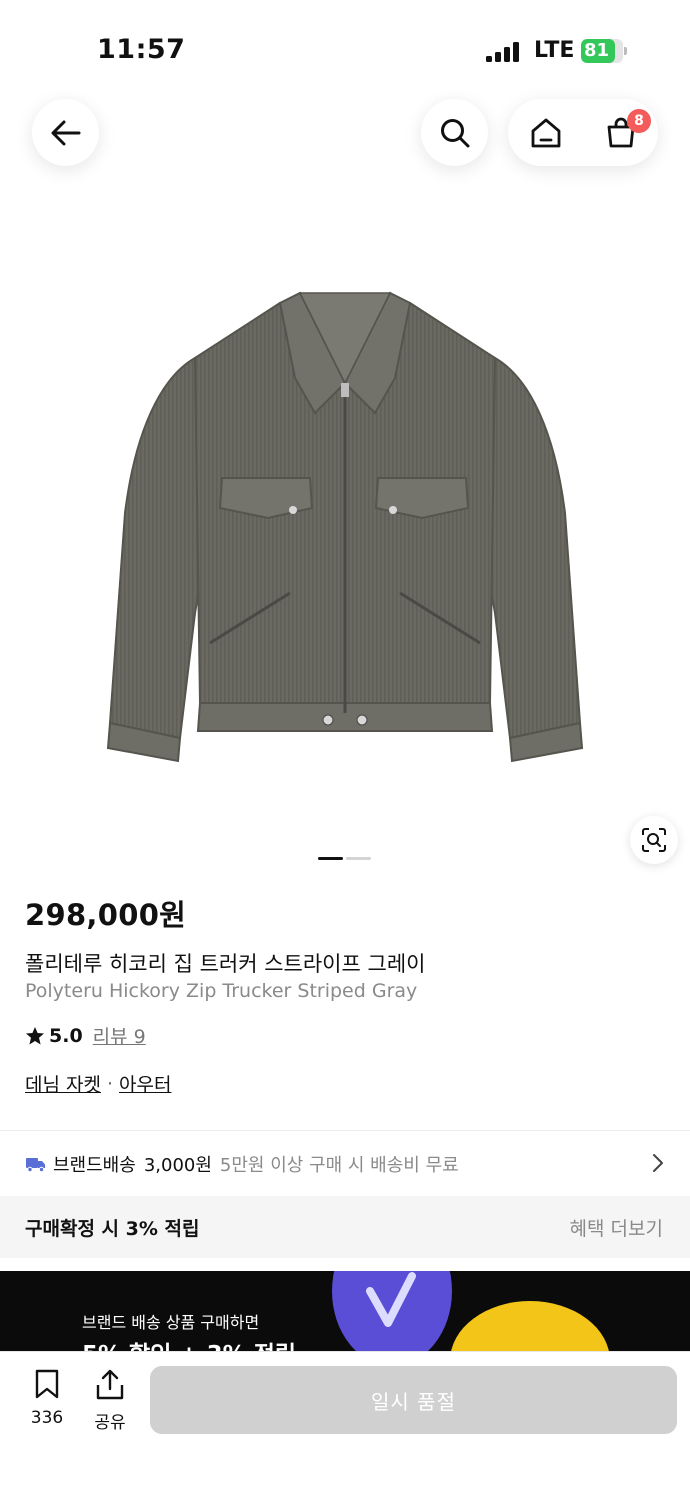  I want to click on more-benefits-link: 혜택 더보기, so click(616, 1227).